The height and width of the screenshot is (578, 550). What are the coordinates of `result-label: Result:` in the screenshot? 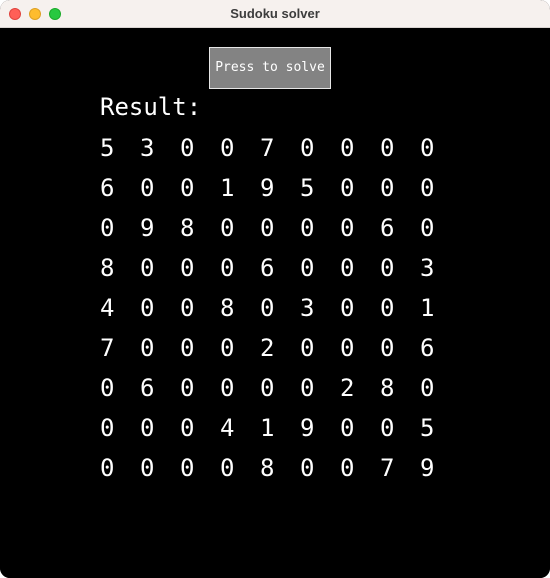 It's located at (151, 107).